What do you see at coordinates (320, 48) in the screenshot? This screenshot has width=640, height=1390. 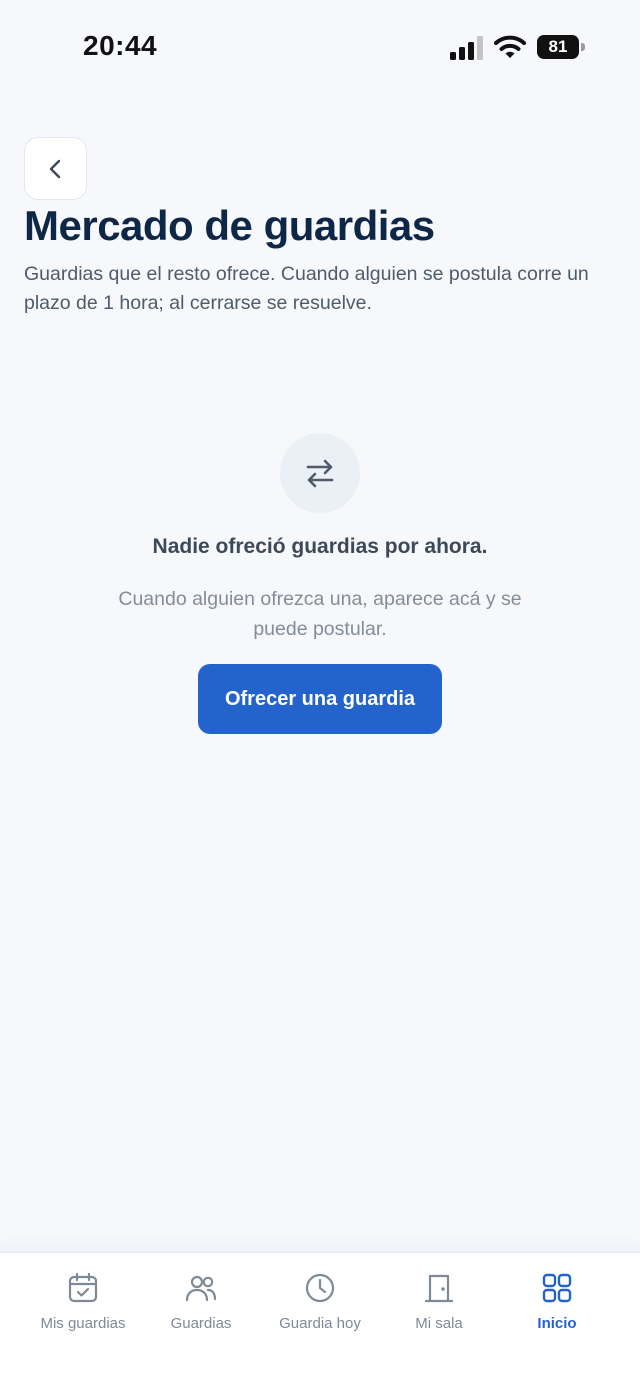 I see `status-bar: 20:44 81` at bounding box center [320, 48].